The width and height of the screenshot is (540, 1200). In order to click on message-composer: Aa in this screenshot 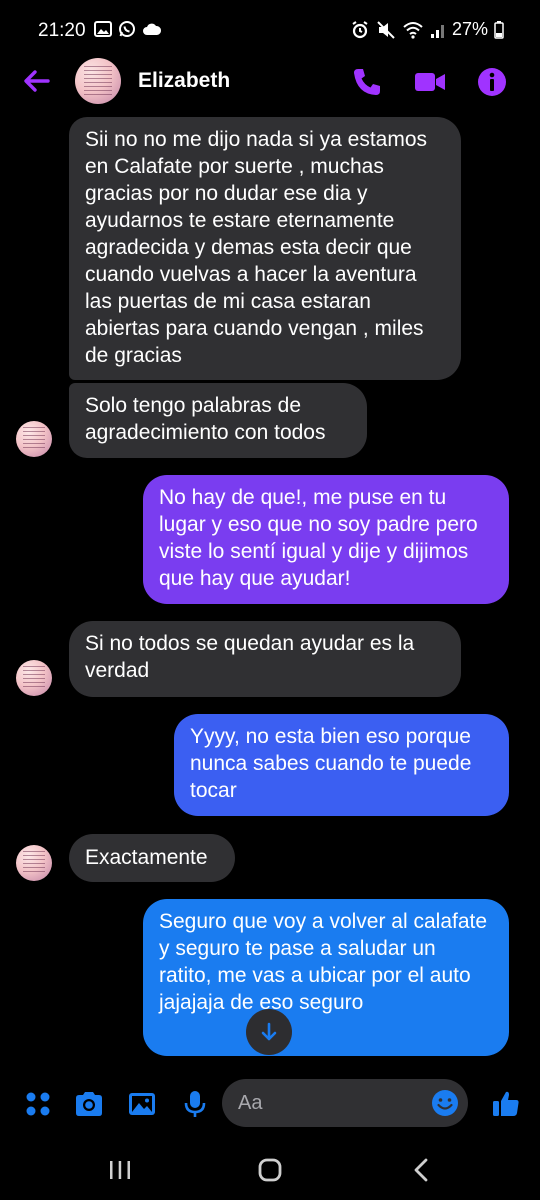, I will do `click(270, 1104)`.